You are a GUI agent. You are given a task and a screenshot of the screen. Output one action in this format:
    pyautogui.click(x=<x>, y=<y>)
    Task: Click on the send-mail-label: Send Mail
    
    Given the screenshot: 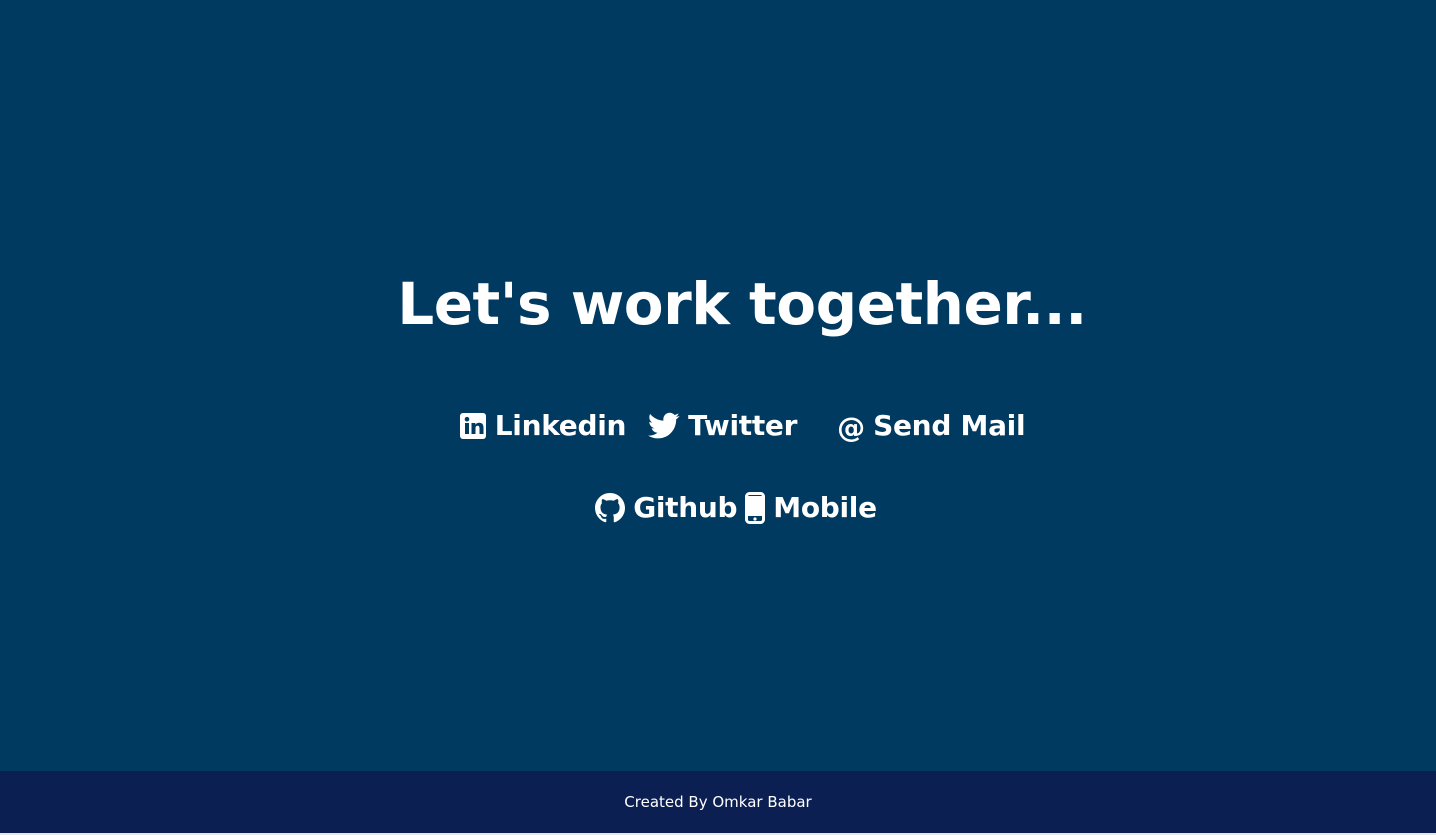 What is the action you would take?
    pyautogui.click(x=949, y=425)
    